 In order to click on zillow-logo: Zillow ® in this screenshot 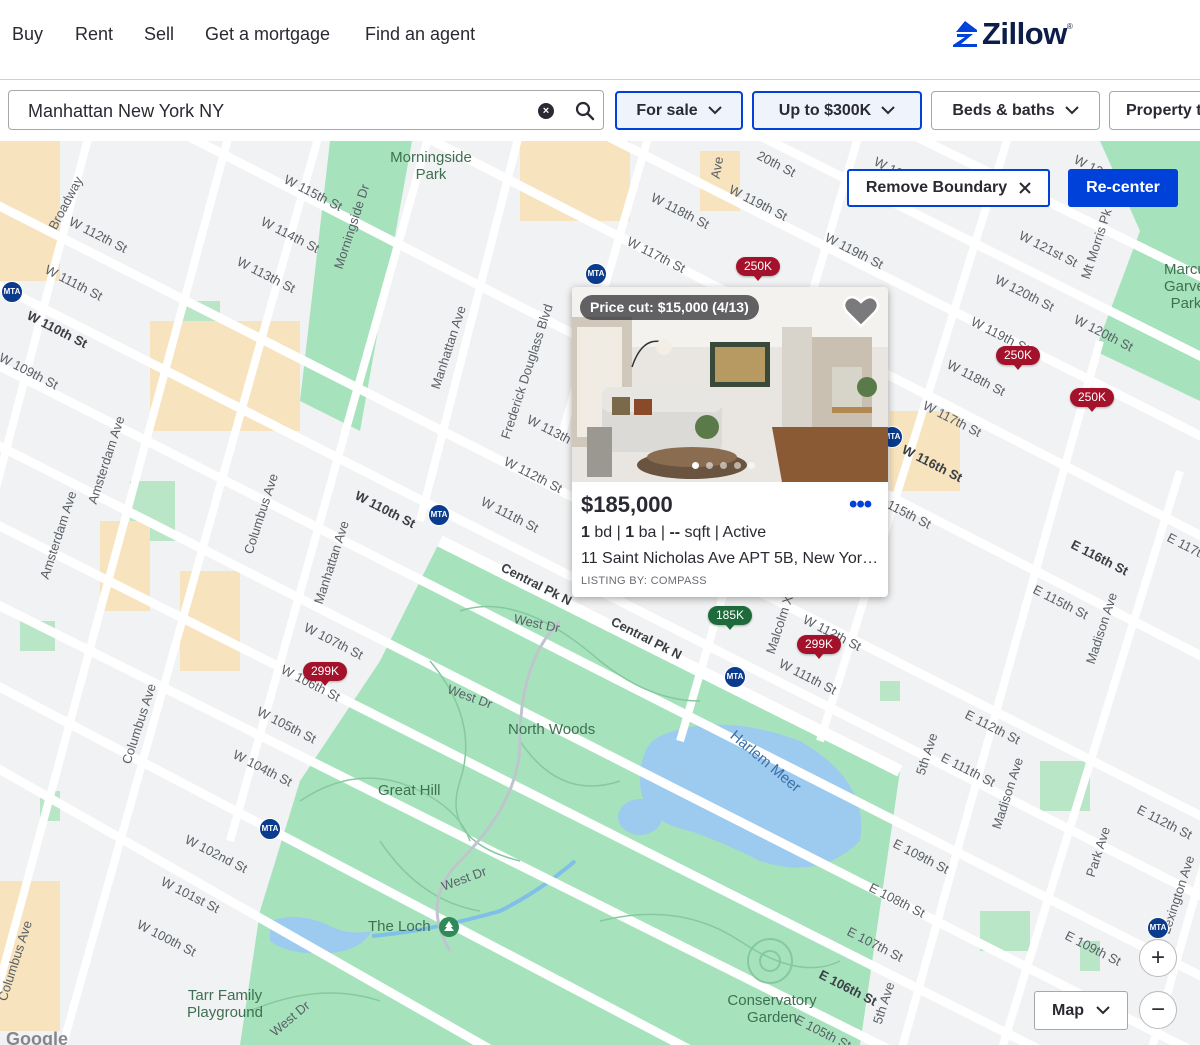, I will do `click(1012, 33)`.